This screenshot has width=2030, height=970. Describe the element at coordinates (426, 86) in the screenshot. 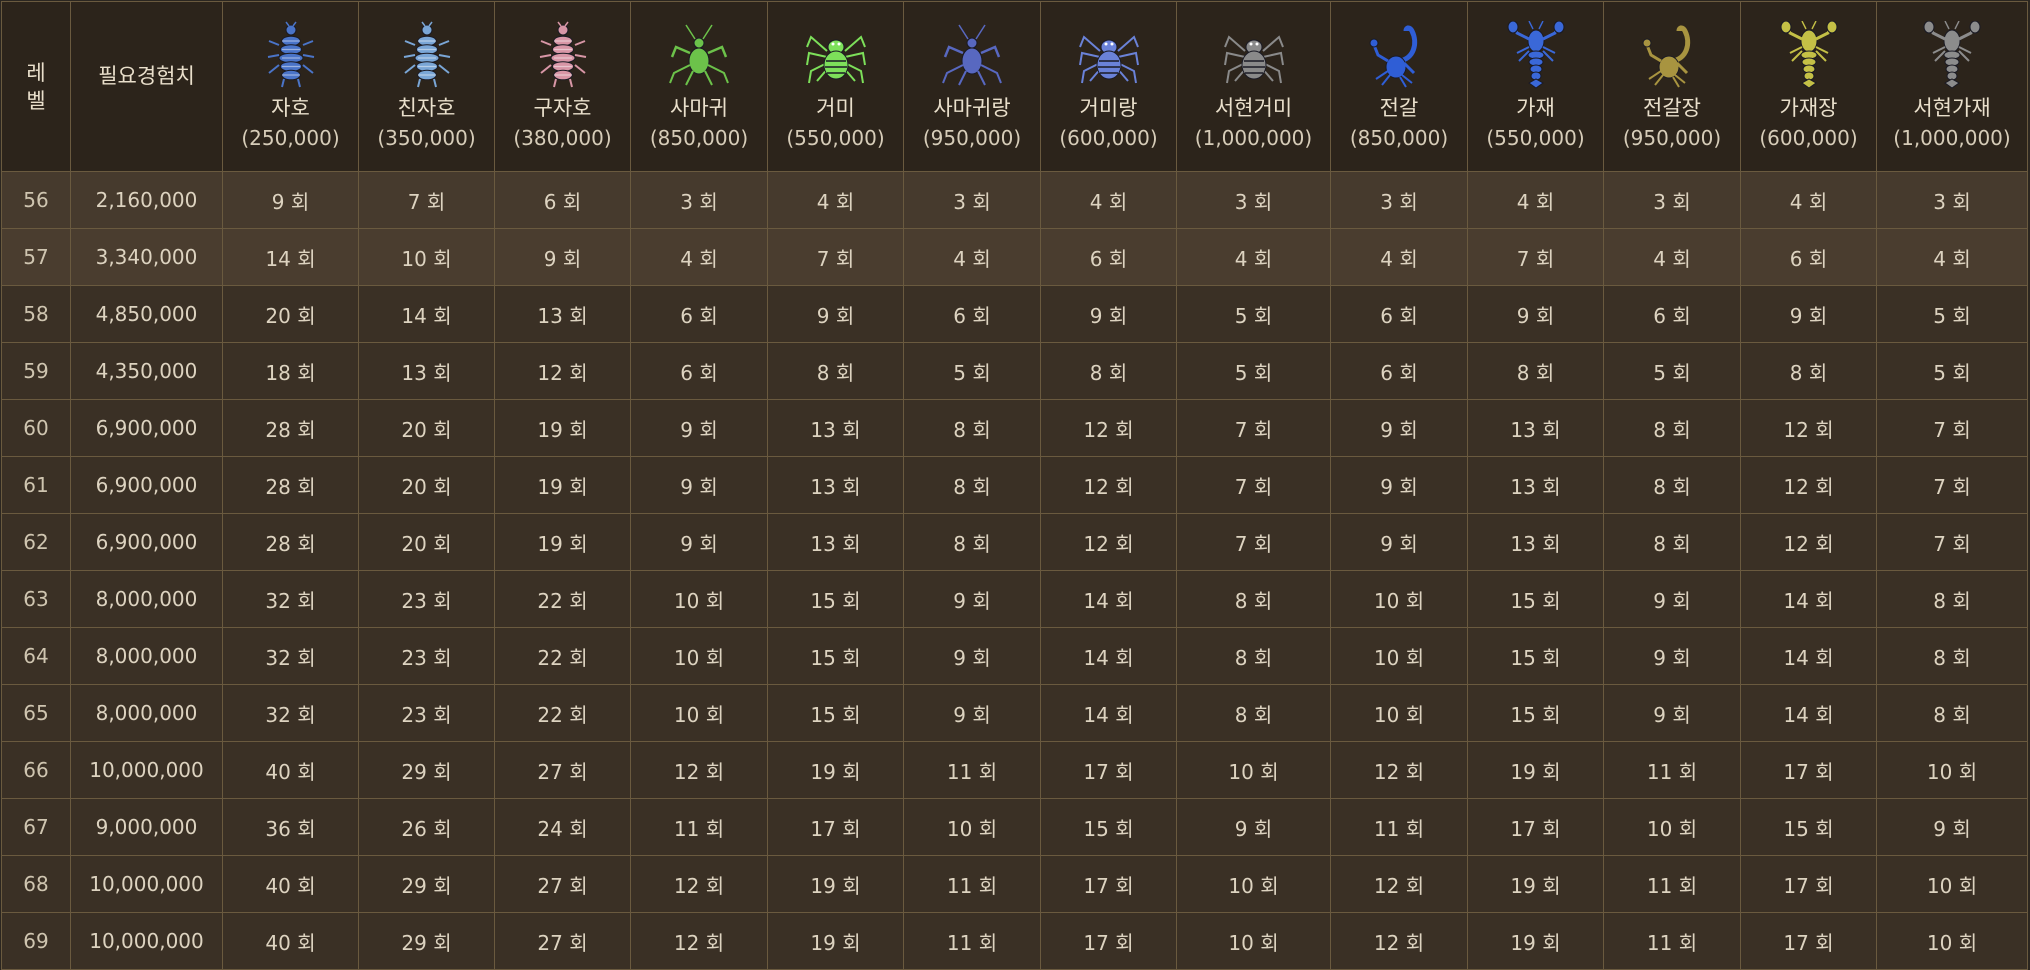

I see `monster-column-header: 친자호 (350,000)` at that location.